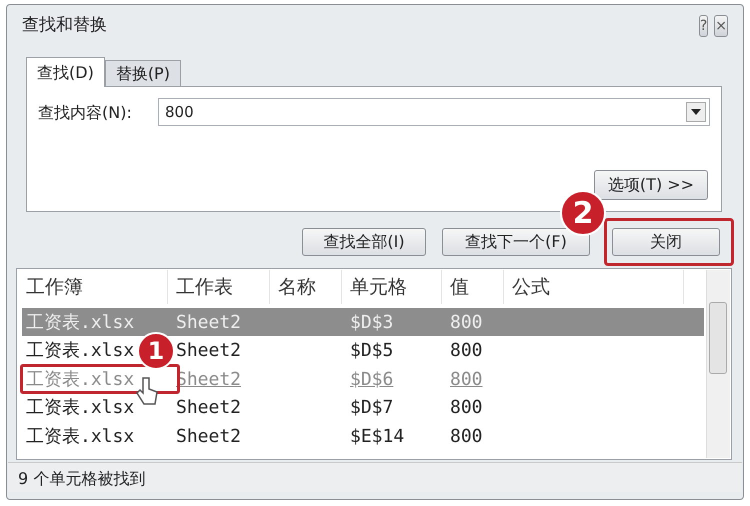 The height and width of the screenshot is (506, 750). I want to click on close-dialog-button: 关闭, so click(666, 242).